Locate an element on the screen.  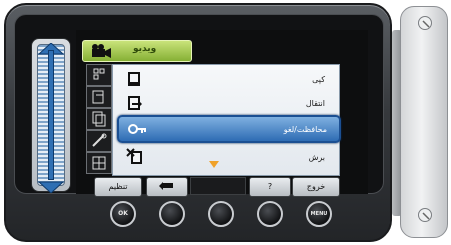
menu-item-label: برش is located at coordinates (316, 157).